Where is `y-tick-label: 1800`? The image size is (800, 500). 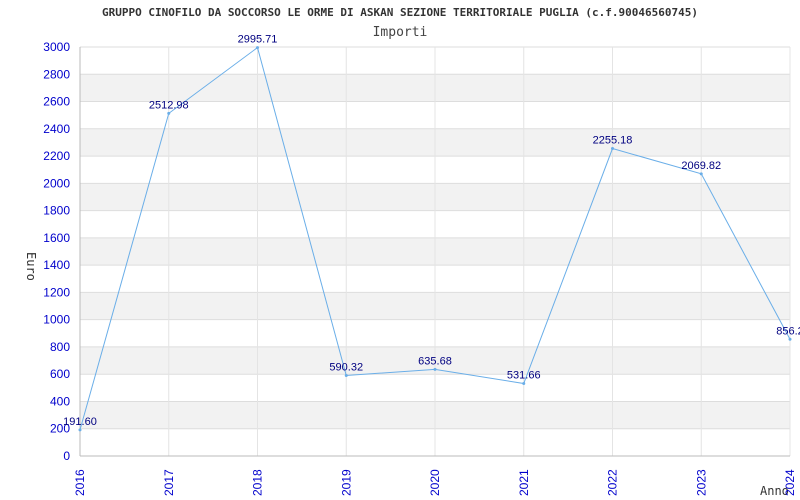 y-tick-label: 1800 is located at coordinates (56, 211).